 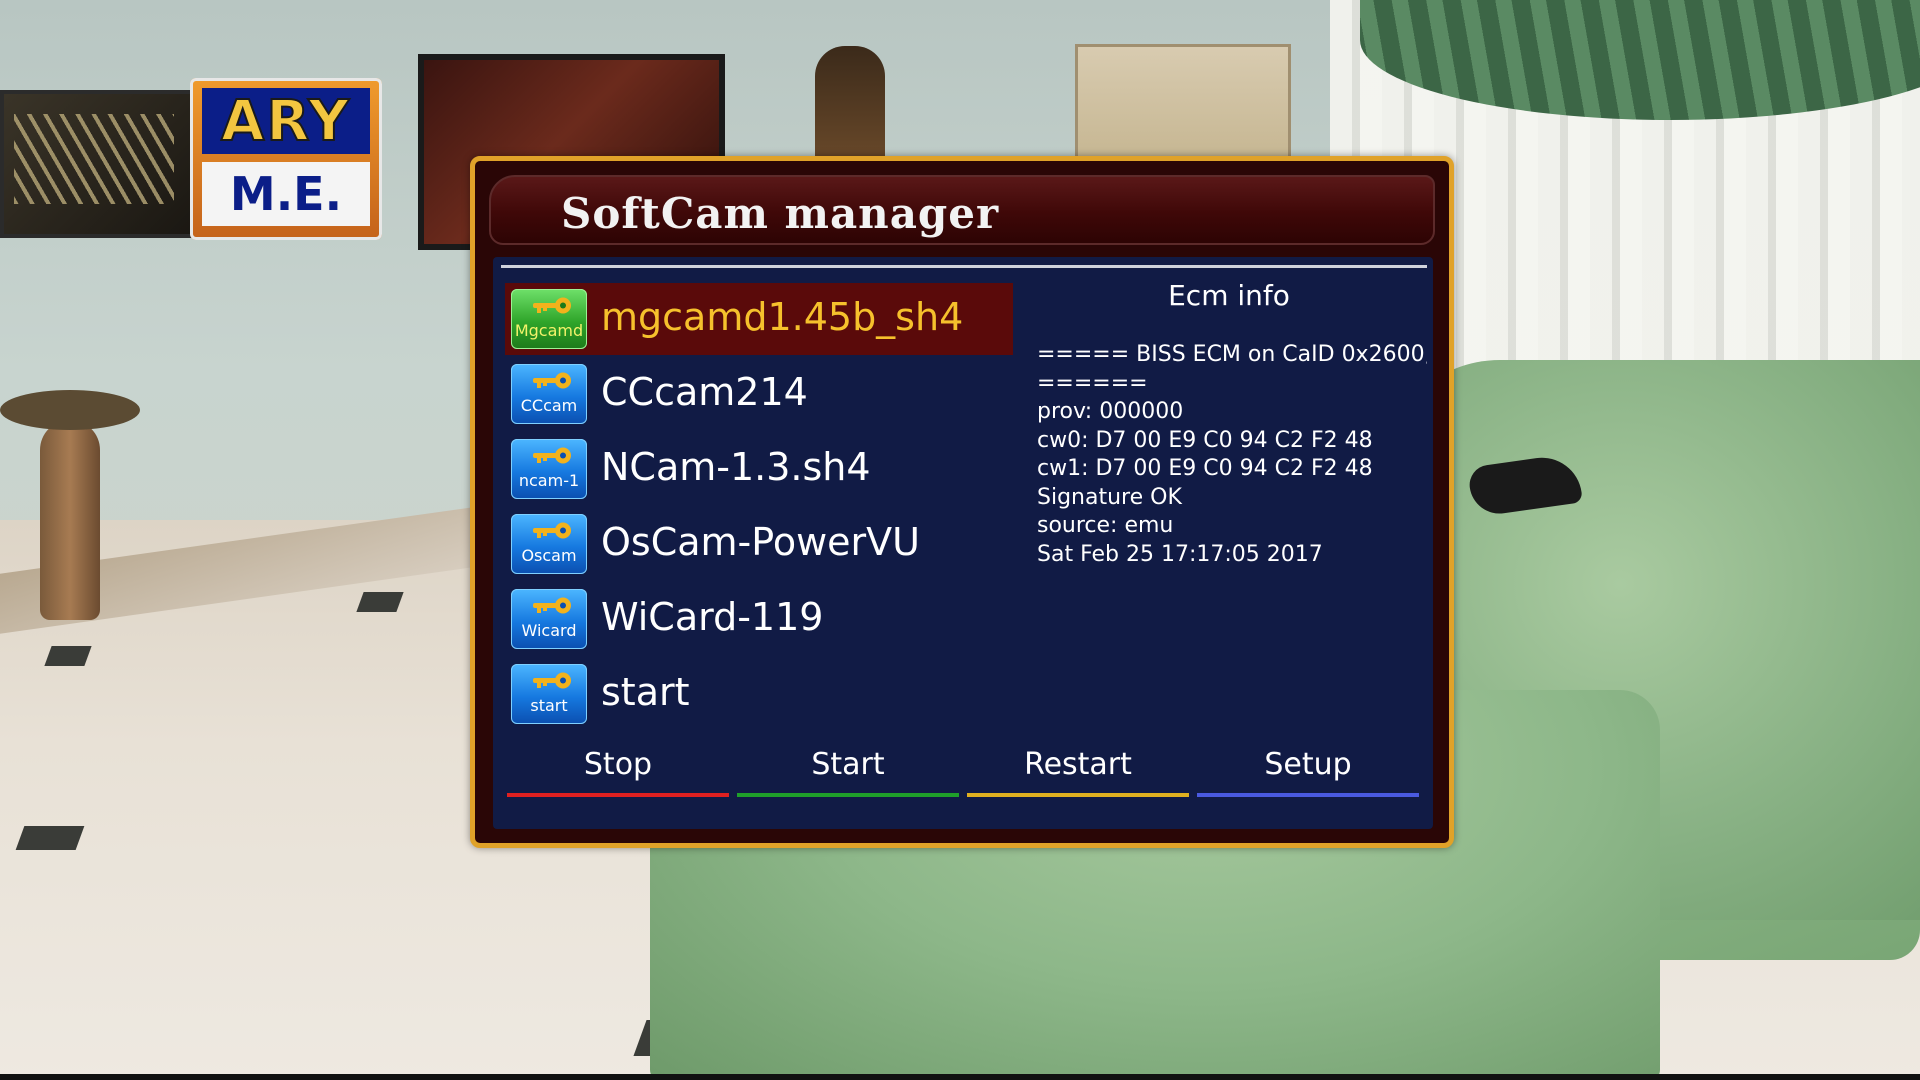 I want to click on badge-label: Oscam, so click(x=549, y=555).